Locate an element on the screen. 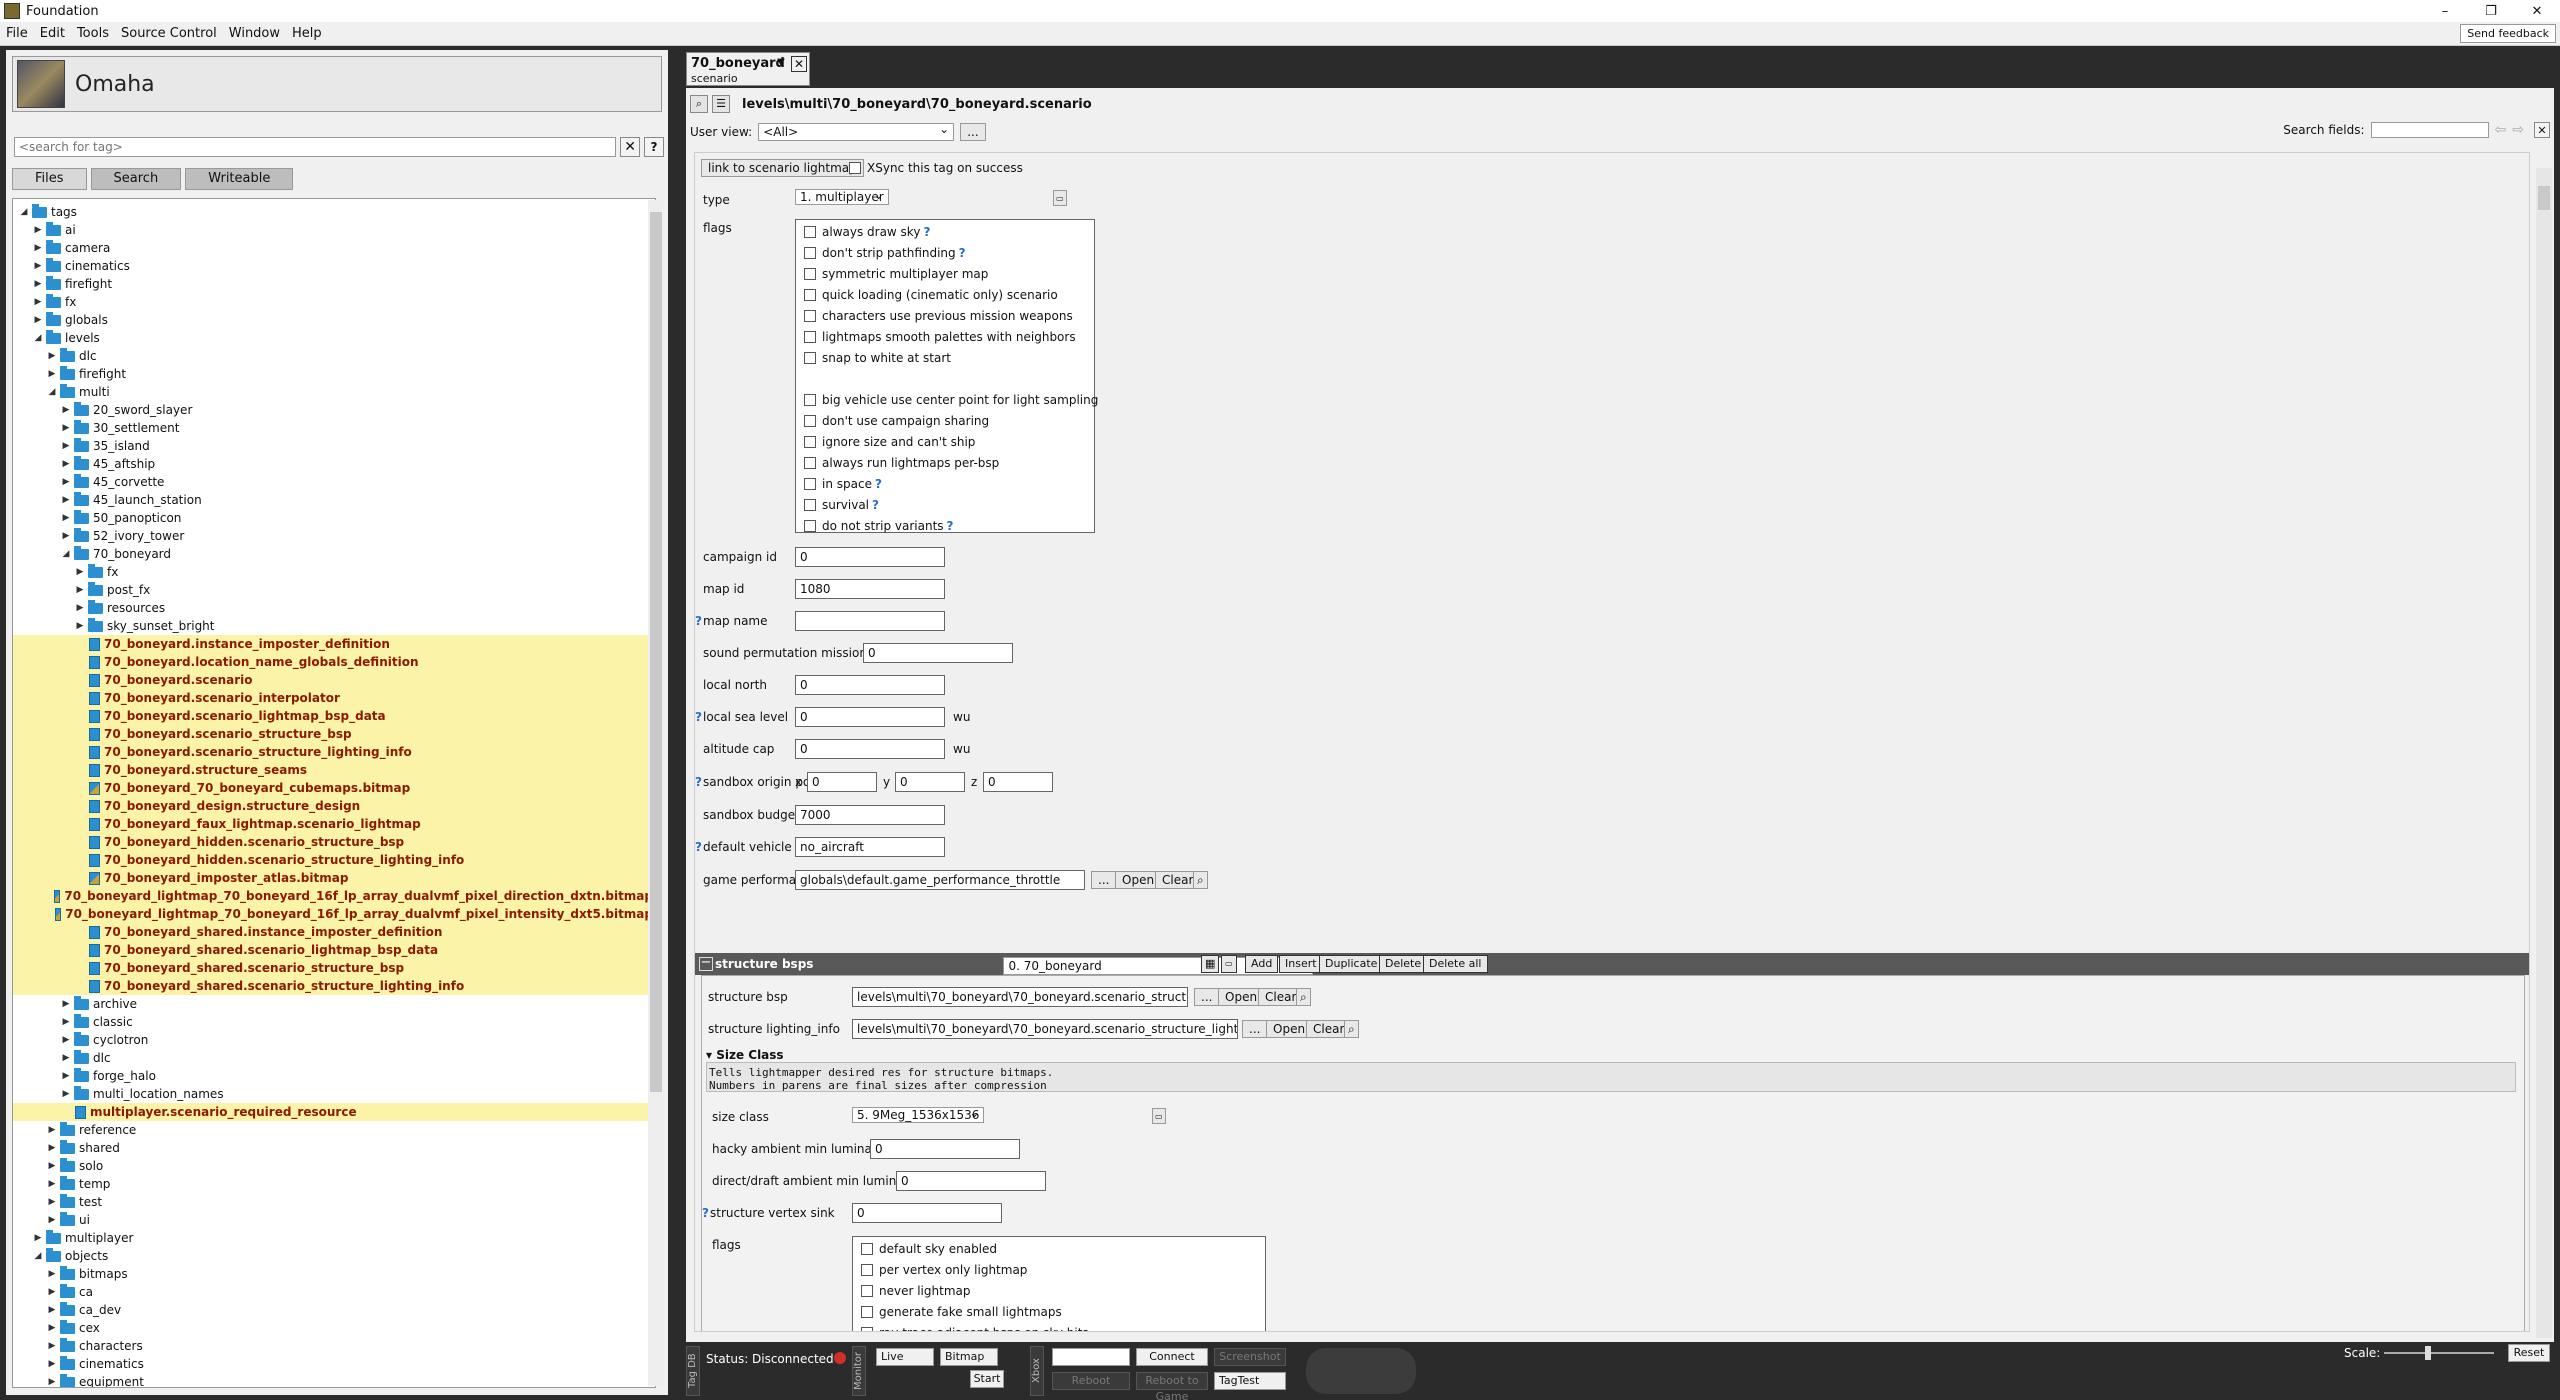  tree-folder: ▶ classic is located at coordinates (333, 1022).